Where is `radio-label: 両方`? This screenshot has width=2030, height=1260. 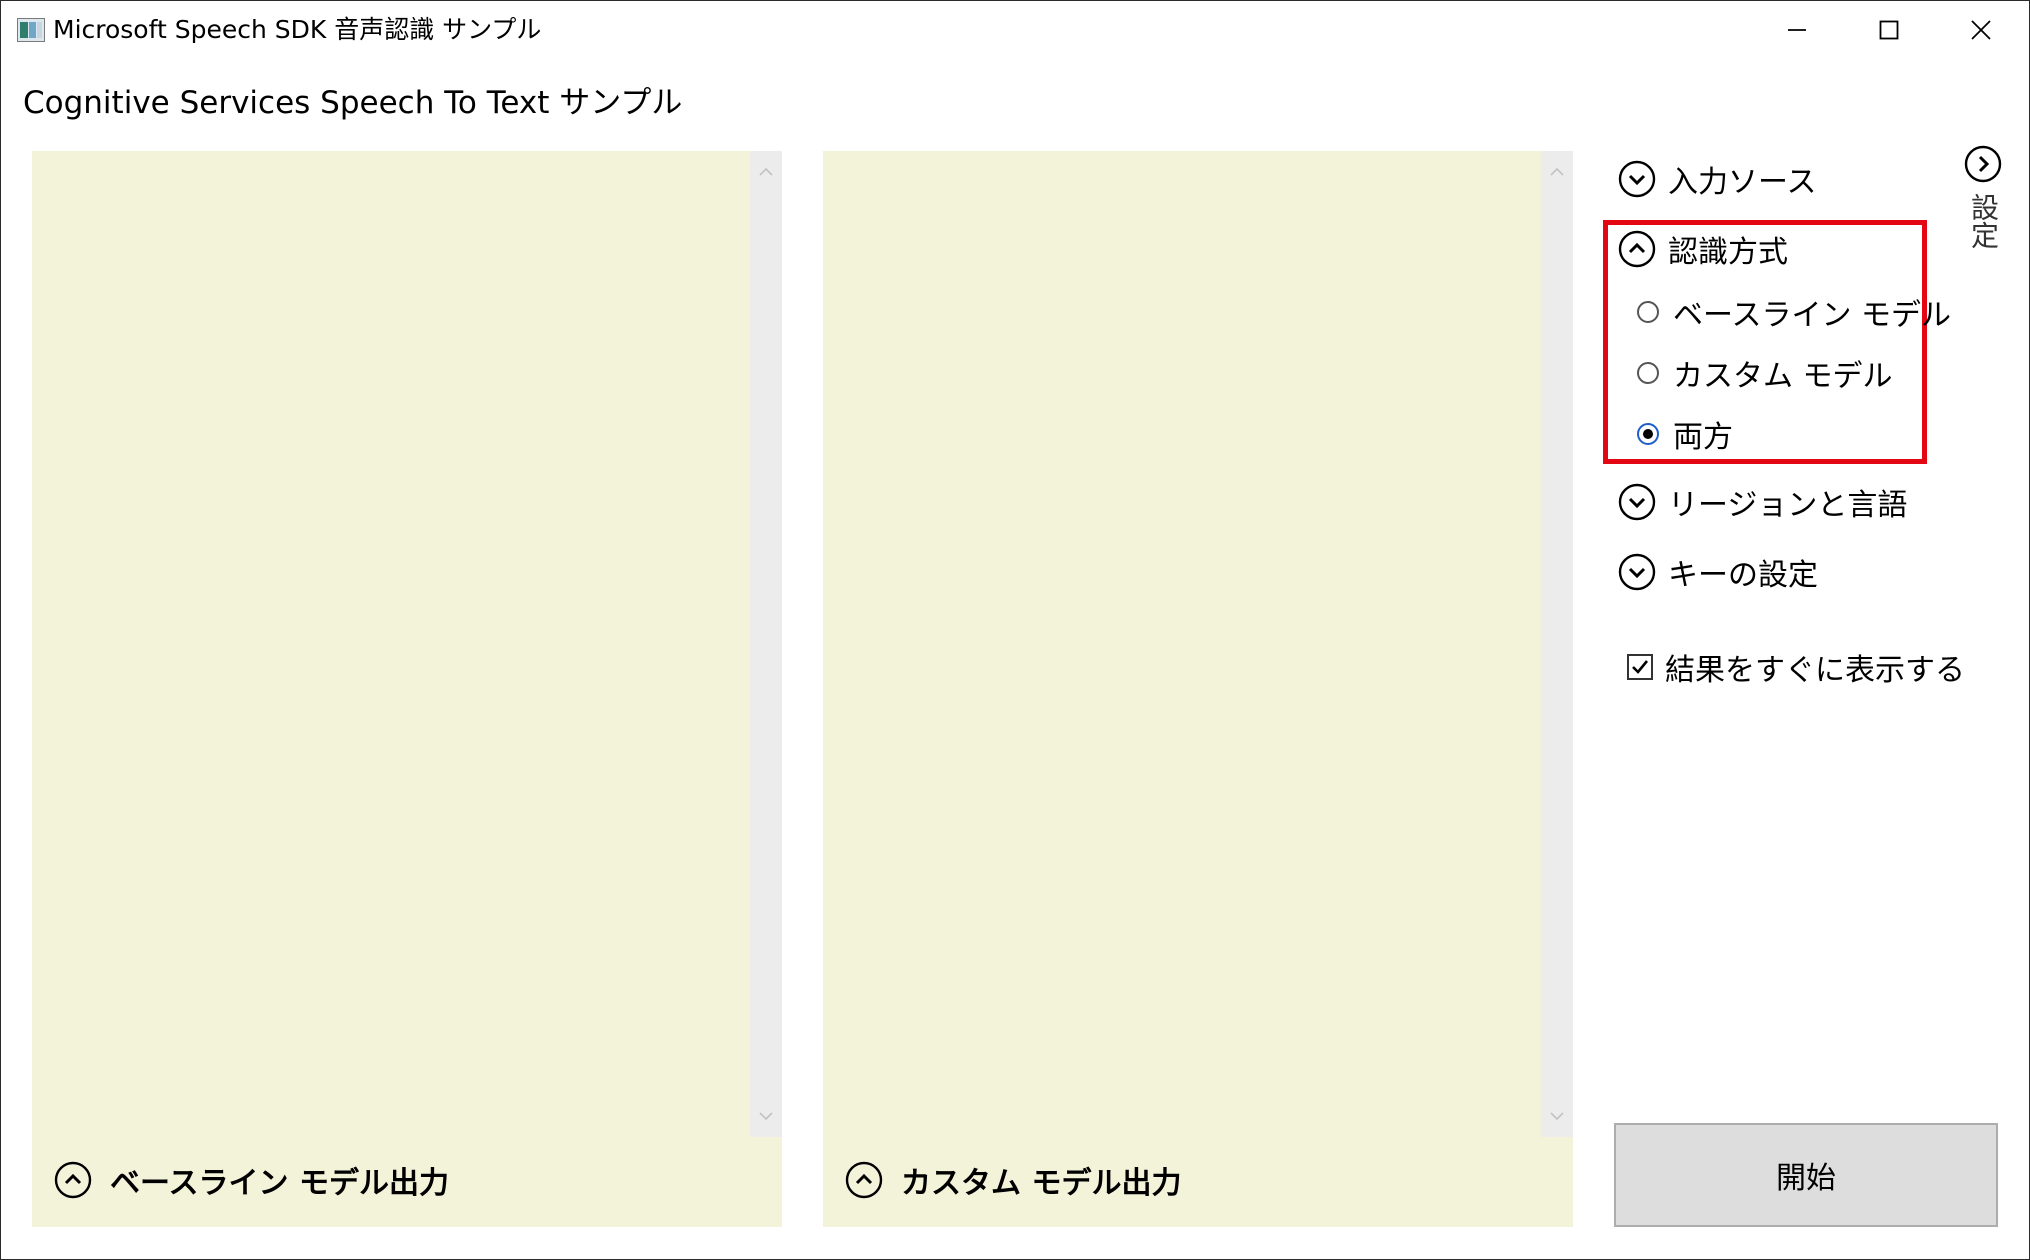 radio-label: 両方 is located at coordinates (1703, 437).